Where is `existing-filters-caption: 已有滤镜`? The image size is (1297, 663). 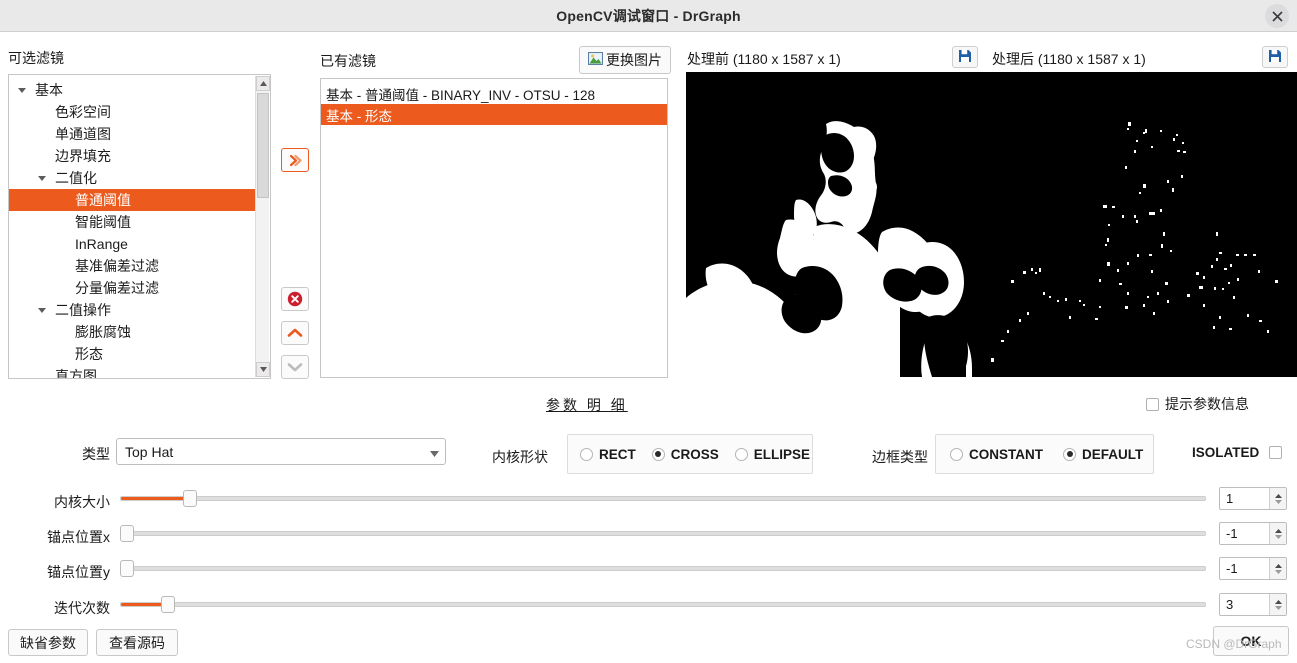 existing-filters-caption: 已有滤镜 is located at coordinates (348, 61).